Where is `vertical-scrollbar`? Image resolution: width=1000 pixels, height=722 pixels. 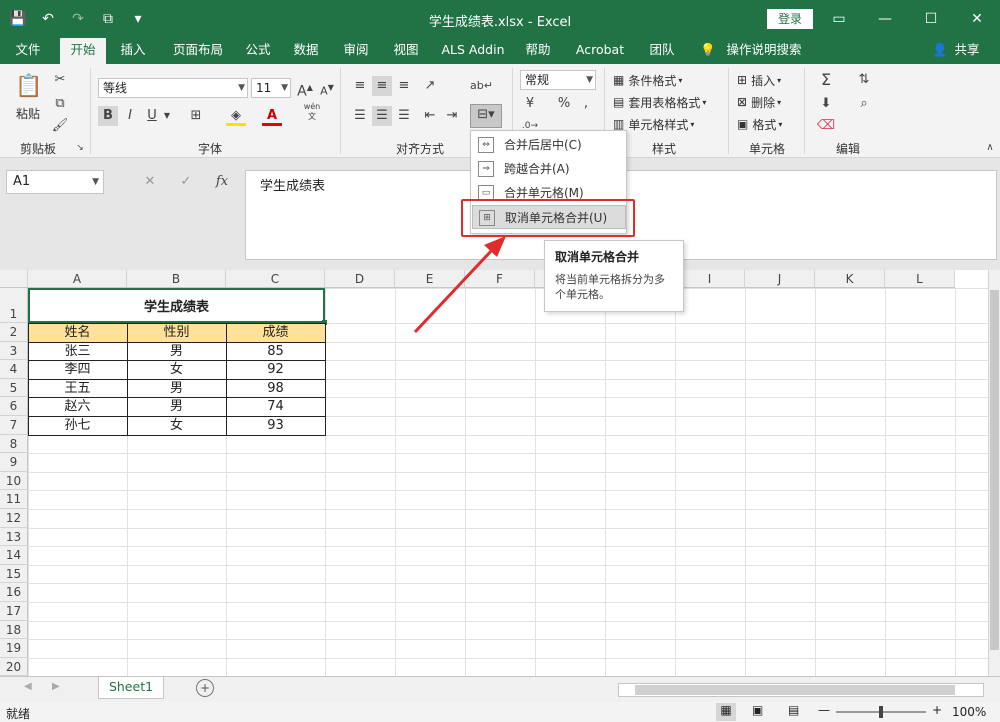
vertical-scrollbar is located at coordinates (994, 473).